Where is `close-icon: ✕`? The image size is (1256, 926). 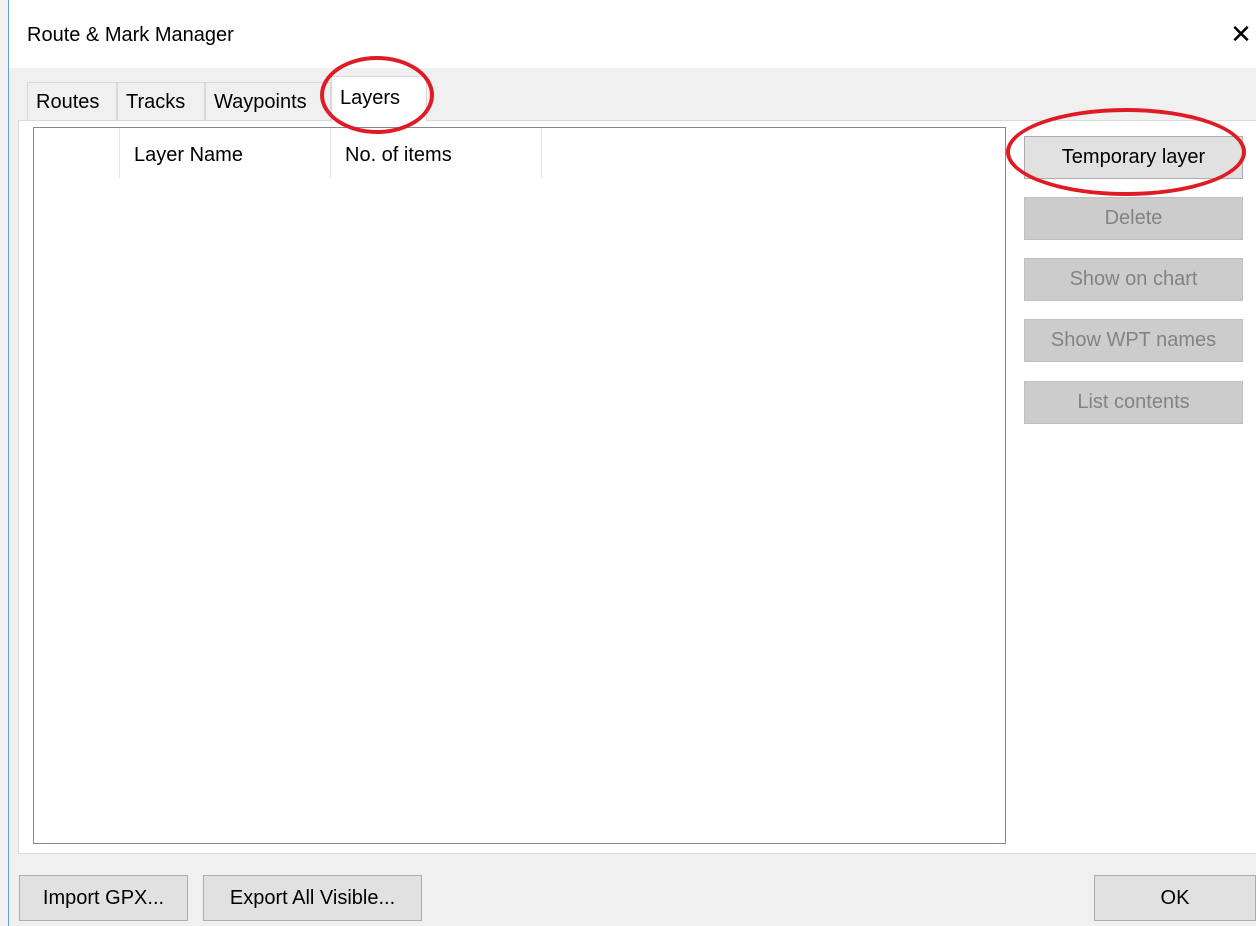
close-icon: ✕ is located at coordinates (1241, 34).